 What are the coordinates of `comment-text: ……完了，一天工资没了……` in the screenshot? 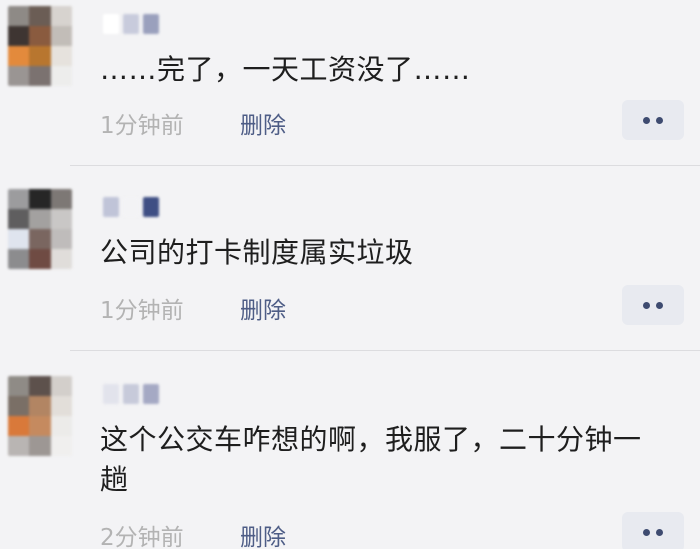 It's located at (285, 69).